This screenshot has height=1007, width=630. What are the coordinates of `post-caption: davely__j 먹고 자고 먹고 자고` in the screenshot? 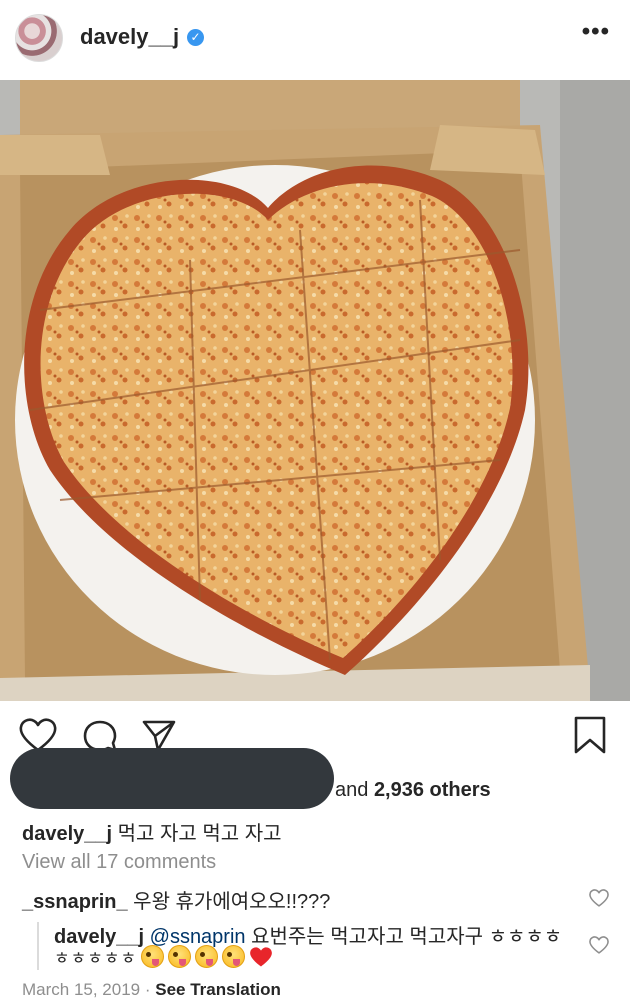 It's located at (152, 831).